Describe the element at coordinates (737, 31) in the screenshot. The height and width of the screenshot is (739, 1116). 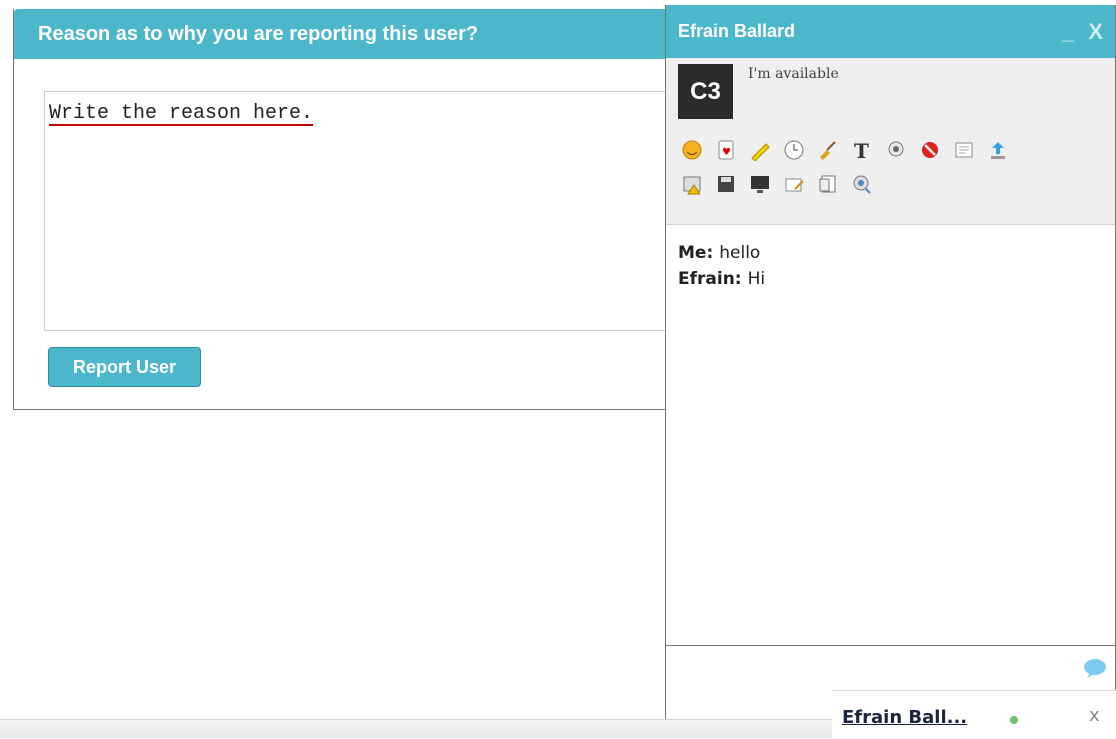
I see `chat-contact-name: Efrain Ballard` at that location.